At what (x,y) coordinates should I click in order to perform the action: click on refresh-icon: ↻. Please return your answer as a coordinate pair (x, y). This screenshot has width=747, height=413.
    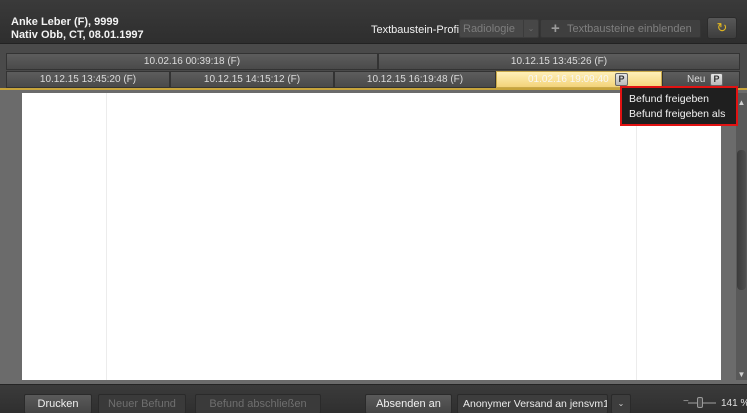
    Looking at the image, I should click on (722, 27).